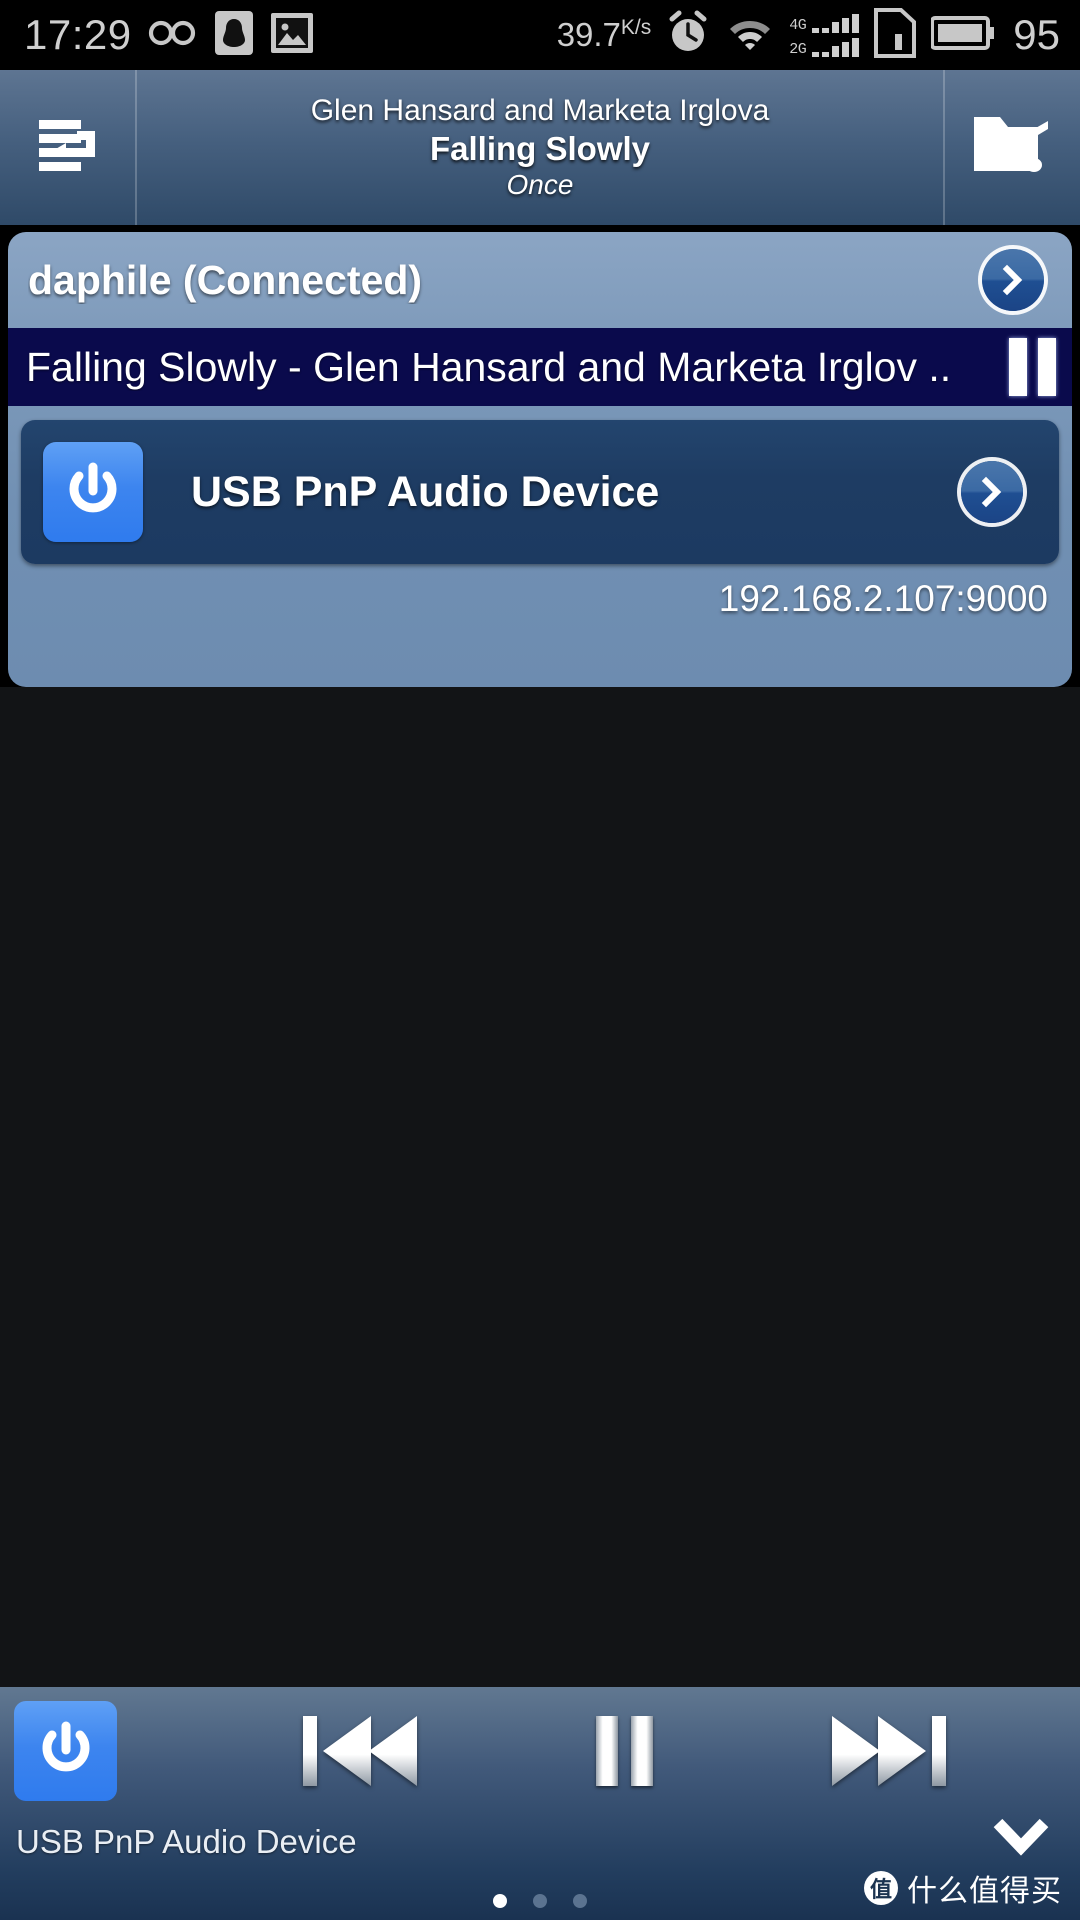  What do you see at coordinates (881, 1888) in the screenshot?
I see `watermark-badge: 值` at bounding box center [881, 1888].